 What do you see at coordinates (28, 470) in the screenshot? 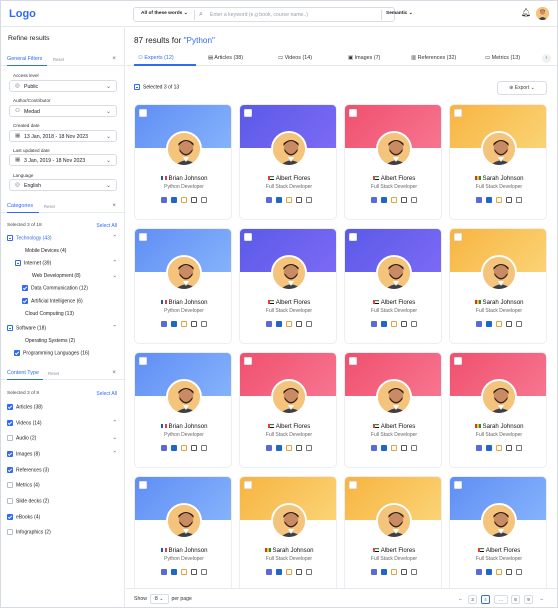
I see `content-type-references: References (3)` at bounding box center [28, 470].